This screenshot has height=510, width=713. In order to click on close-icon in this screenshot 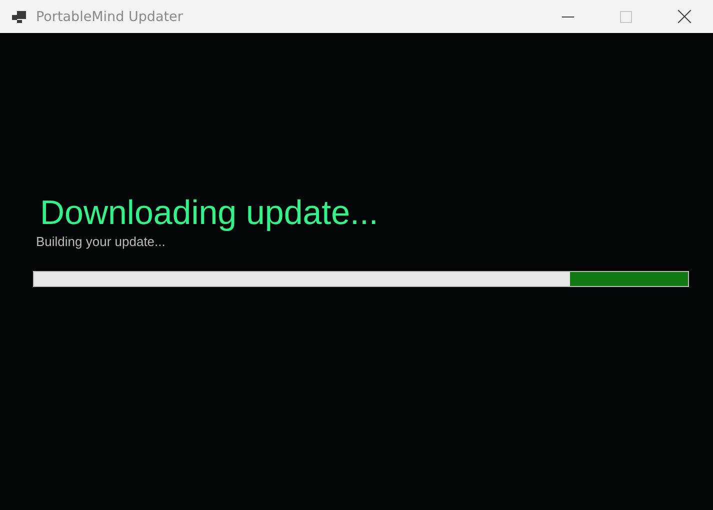, I will do `click(684, 16)`.